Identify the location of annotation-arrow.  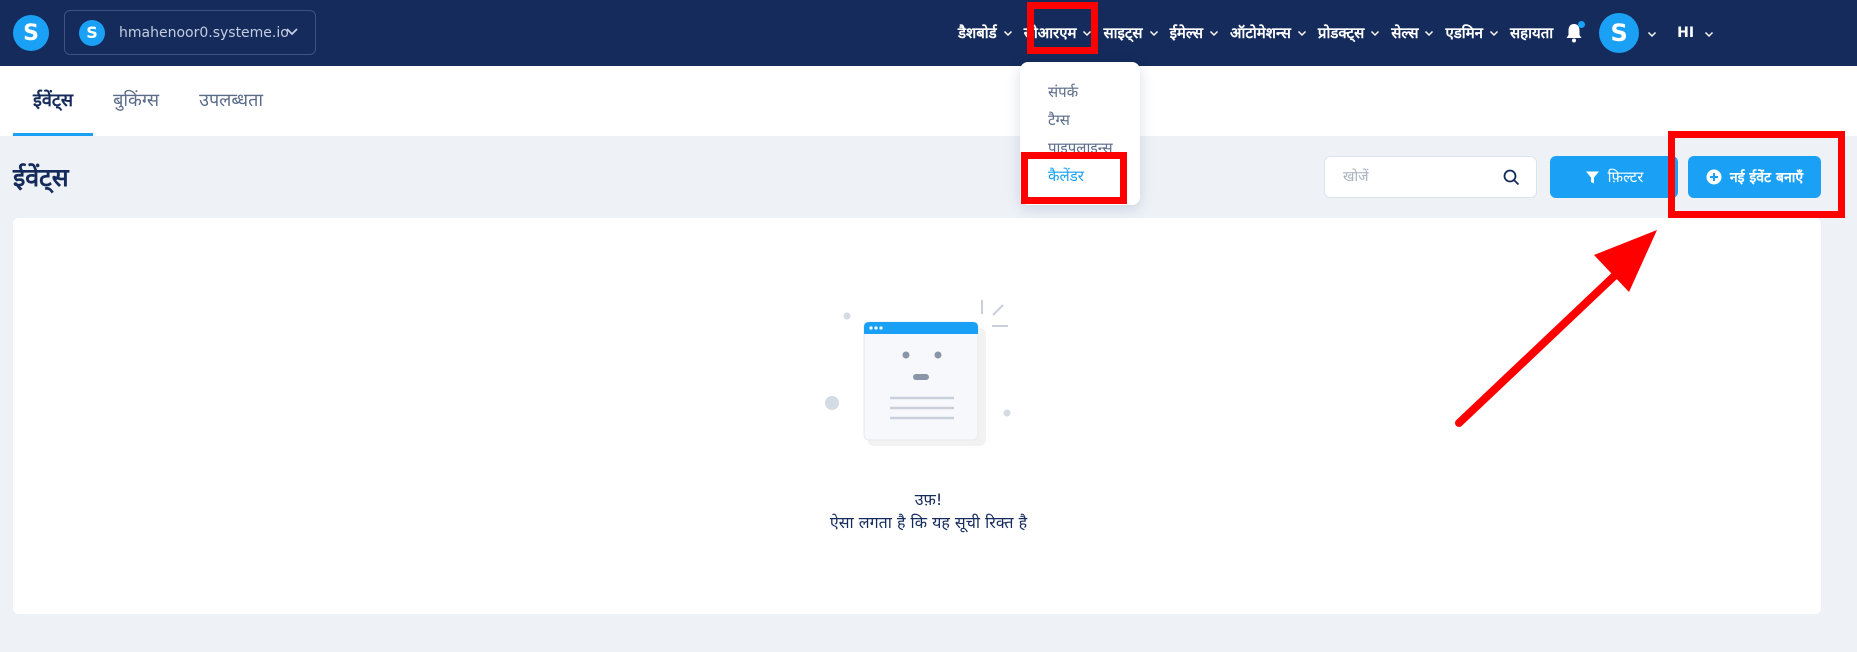
(1556, 328).